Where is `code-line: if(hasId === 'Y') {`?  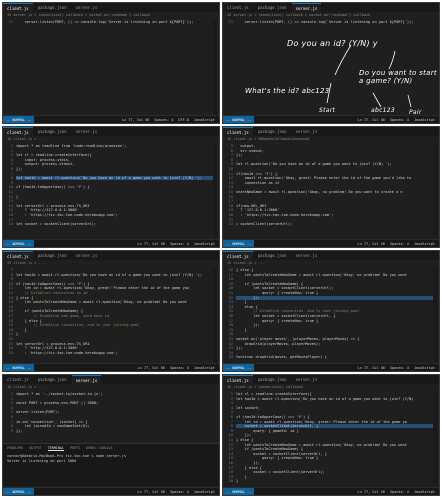
code-line: if(hasId === 'Y') { is located at coordinates (256, 174).